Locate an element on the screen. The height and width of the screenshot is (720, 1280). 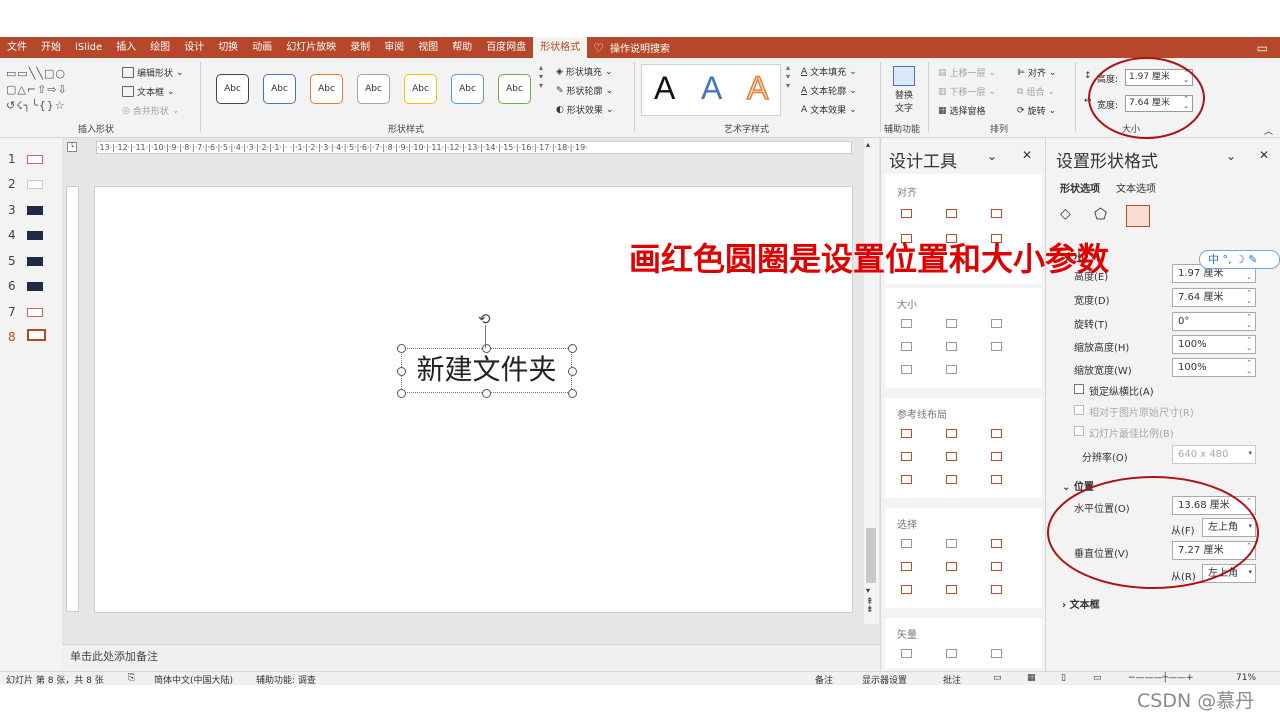
tab-islide: iSlide is located at coordinates (88, 47).